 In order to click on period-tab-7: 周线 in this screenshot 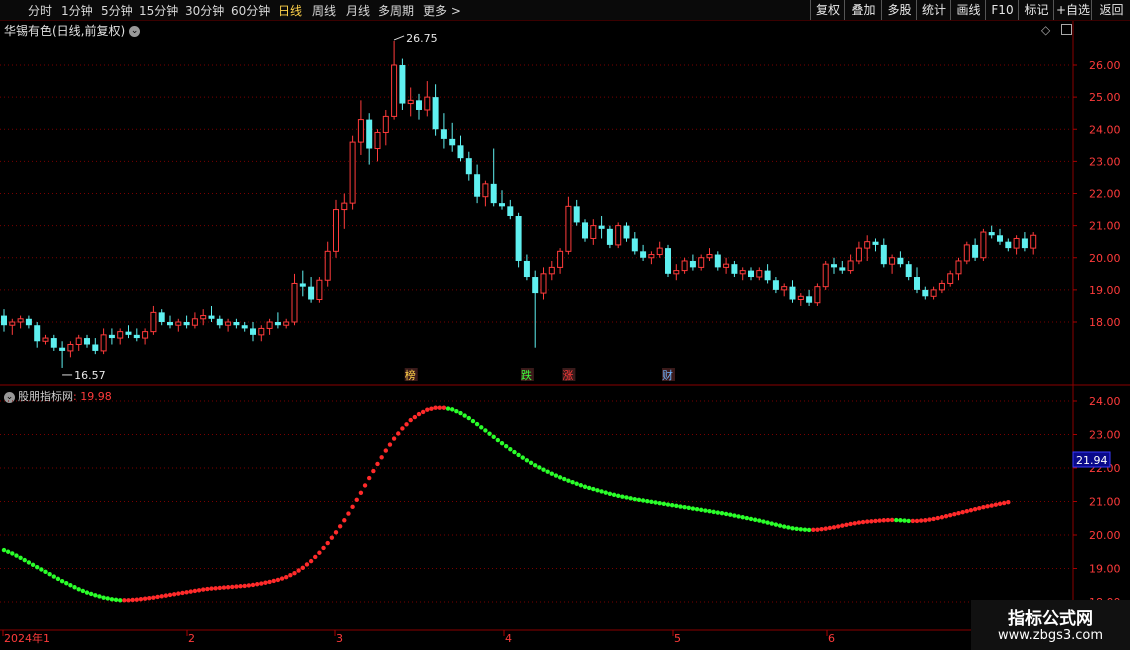, I will do `click(324, 10)`.